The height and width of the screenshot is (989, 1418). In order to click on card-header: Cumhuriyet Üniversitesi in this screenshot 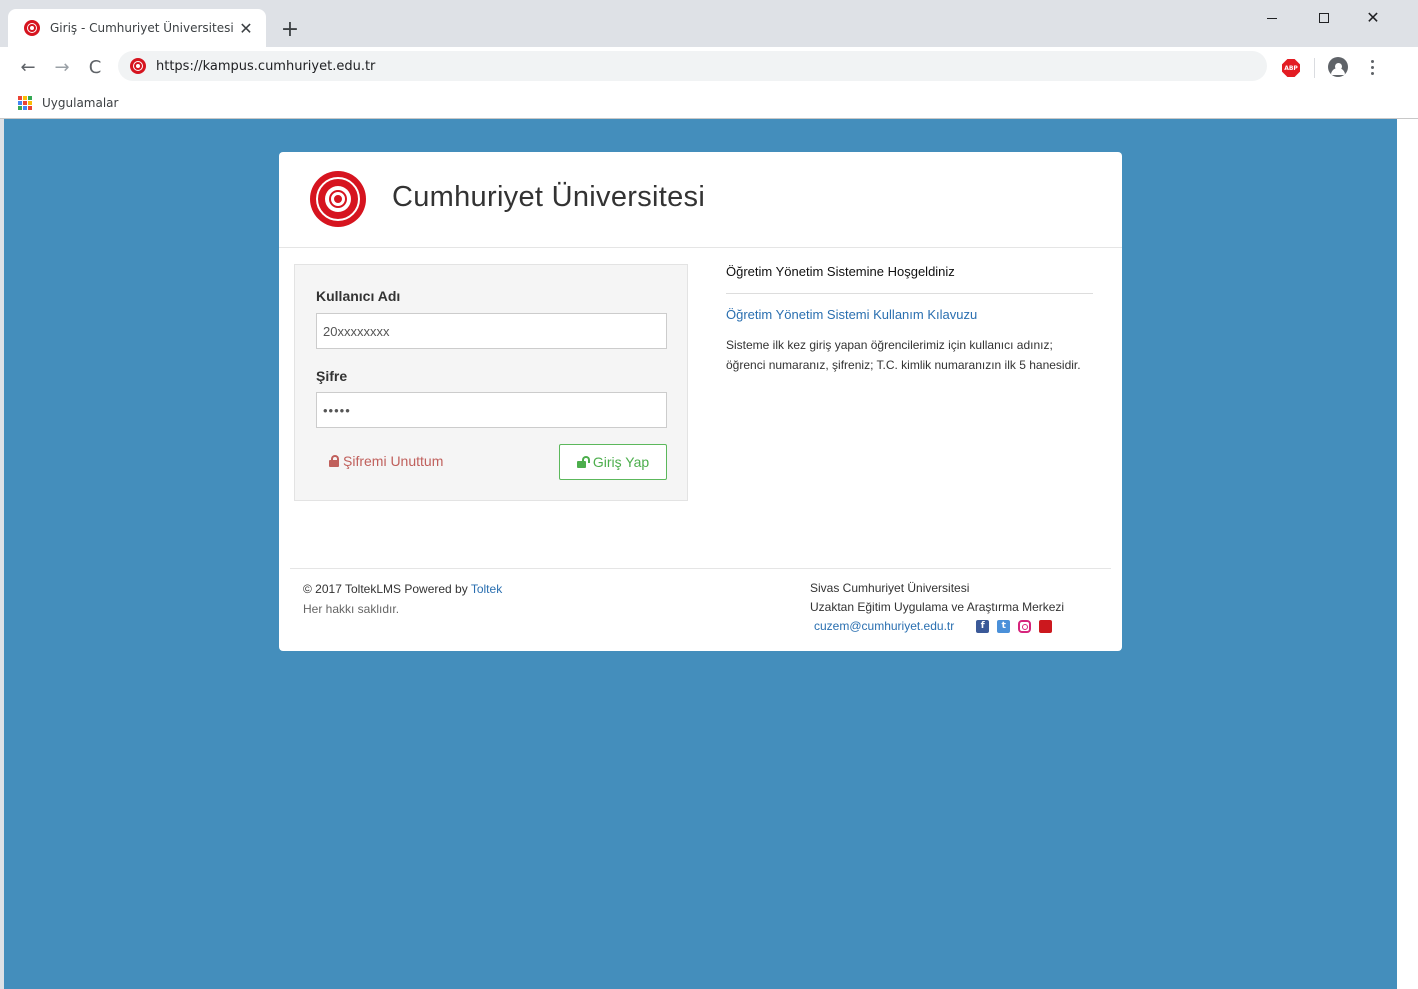, I will do `click(700, 200)`.